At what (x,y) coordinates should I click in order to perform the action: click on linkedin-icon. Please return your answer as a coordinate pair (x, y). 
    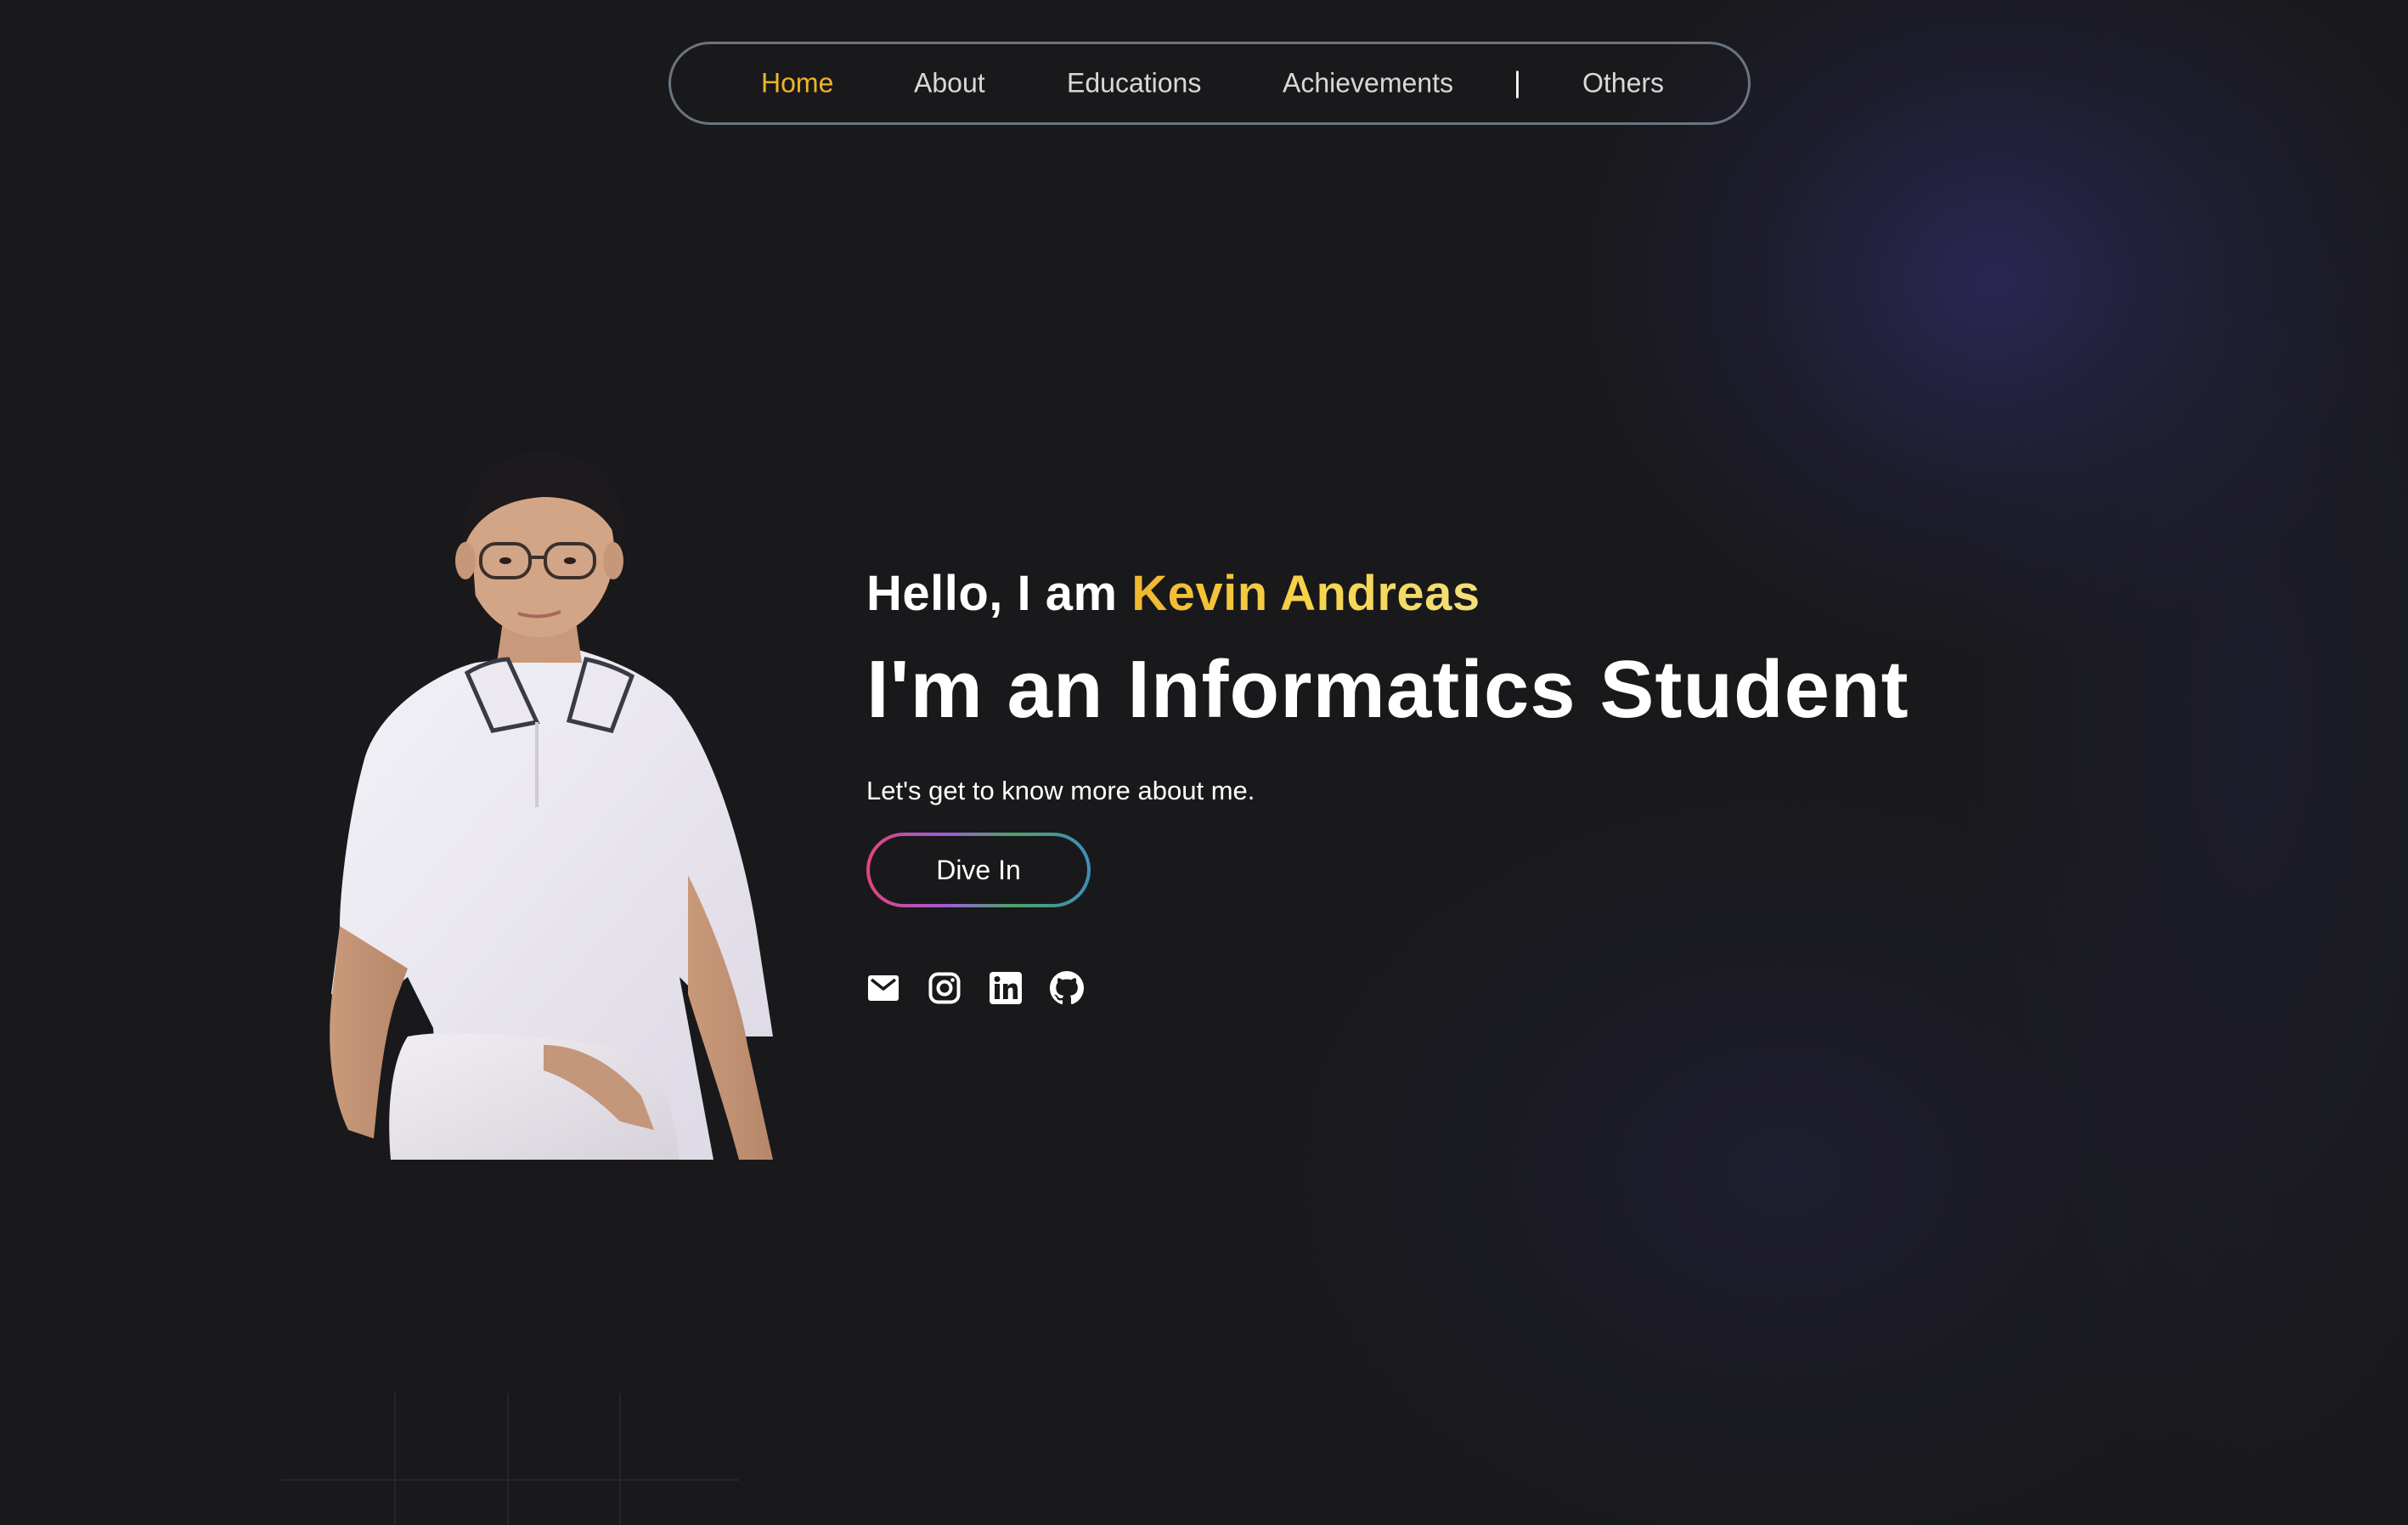
    Looking at the image, I should click on (1006, 988).